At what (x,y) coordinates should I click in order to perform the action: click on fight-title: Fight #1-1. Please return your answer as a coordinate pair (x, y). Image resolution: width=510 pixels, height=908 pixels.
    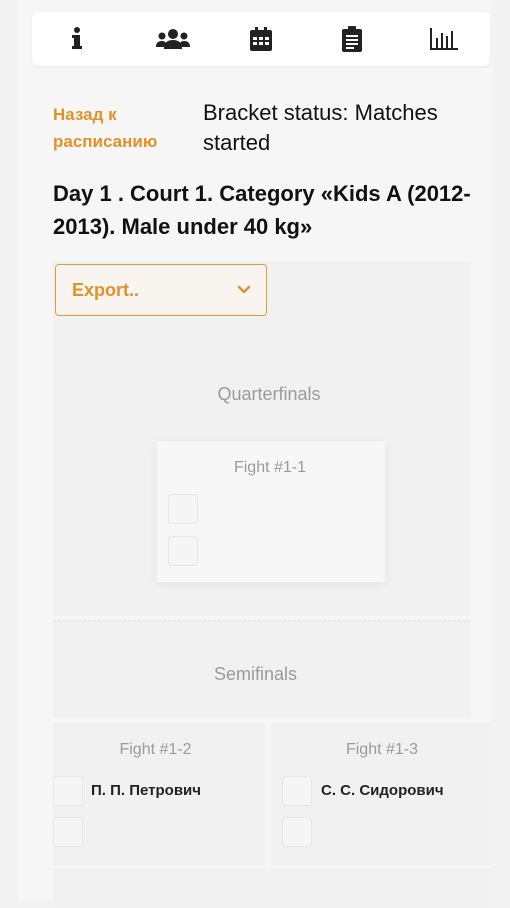
    Looking at the image, I should click on (270, 467).